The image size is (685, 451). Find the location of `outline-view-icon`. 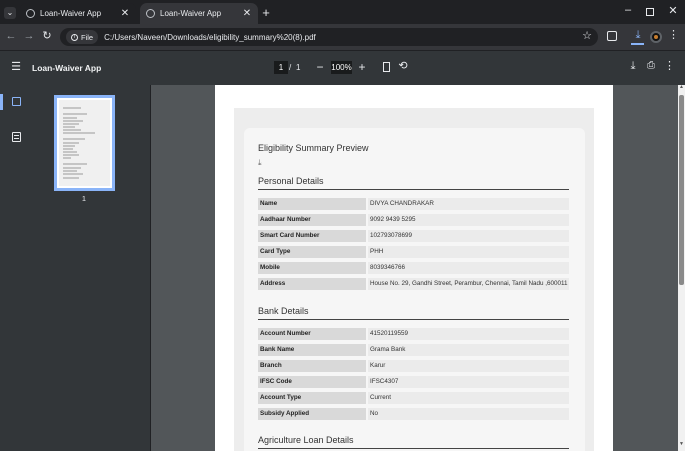

outline-view-icon is located at coordinates (16, 137).